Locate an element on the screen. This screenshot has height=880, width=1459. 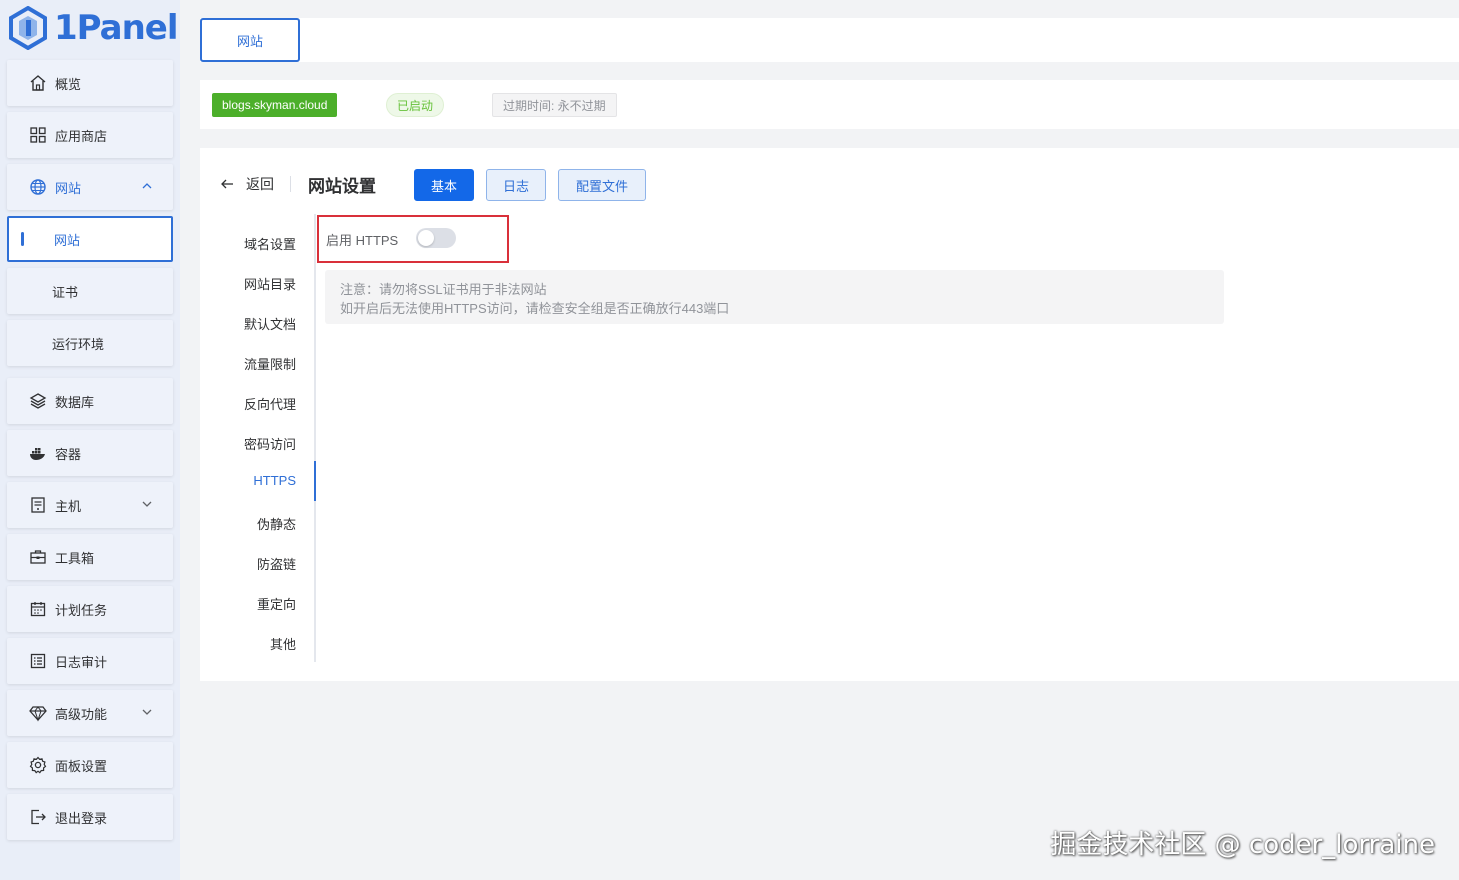
divider is located at coordinates (290, 184).